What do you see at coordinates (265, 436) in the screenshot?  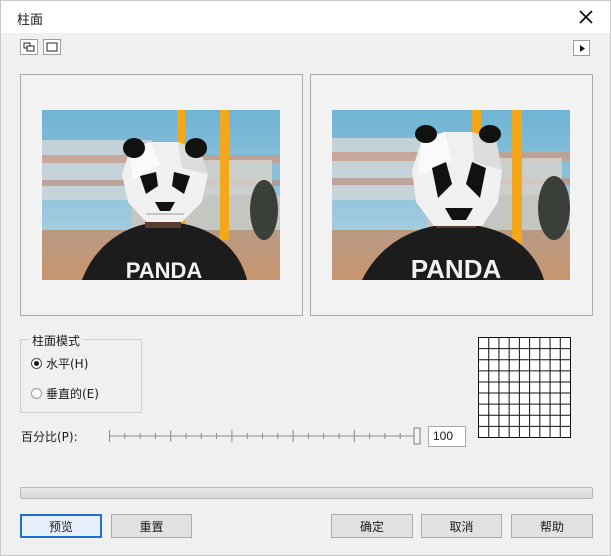 I see `percent-slider` at bounding box center [265, 436].